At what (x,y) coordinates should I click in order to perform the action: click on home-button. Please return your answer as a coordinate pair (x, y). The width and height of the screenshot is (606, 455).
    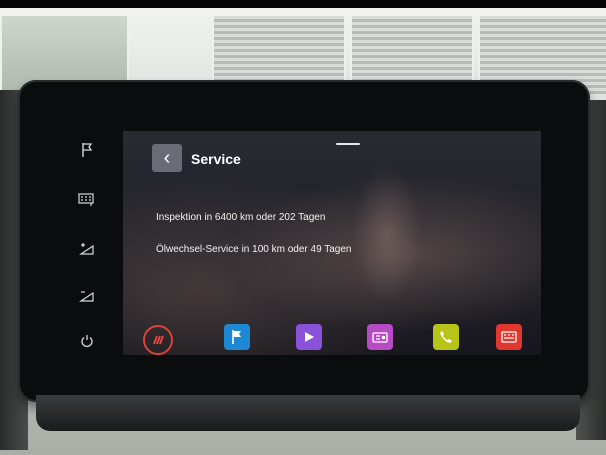
    Looking at the image, I should click on (158, 340).